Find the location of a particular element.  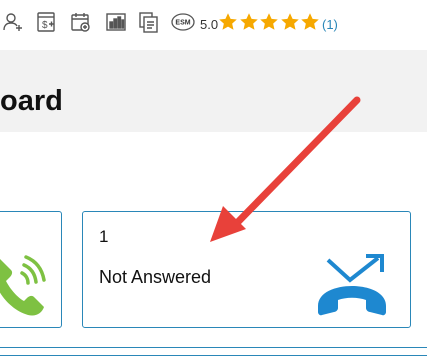

not-answered-label: Not Answered is located at coordinates (155, 277).